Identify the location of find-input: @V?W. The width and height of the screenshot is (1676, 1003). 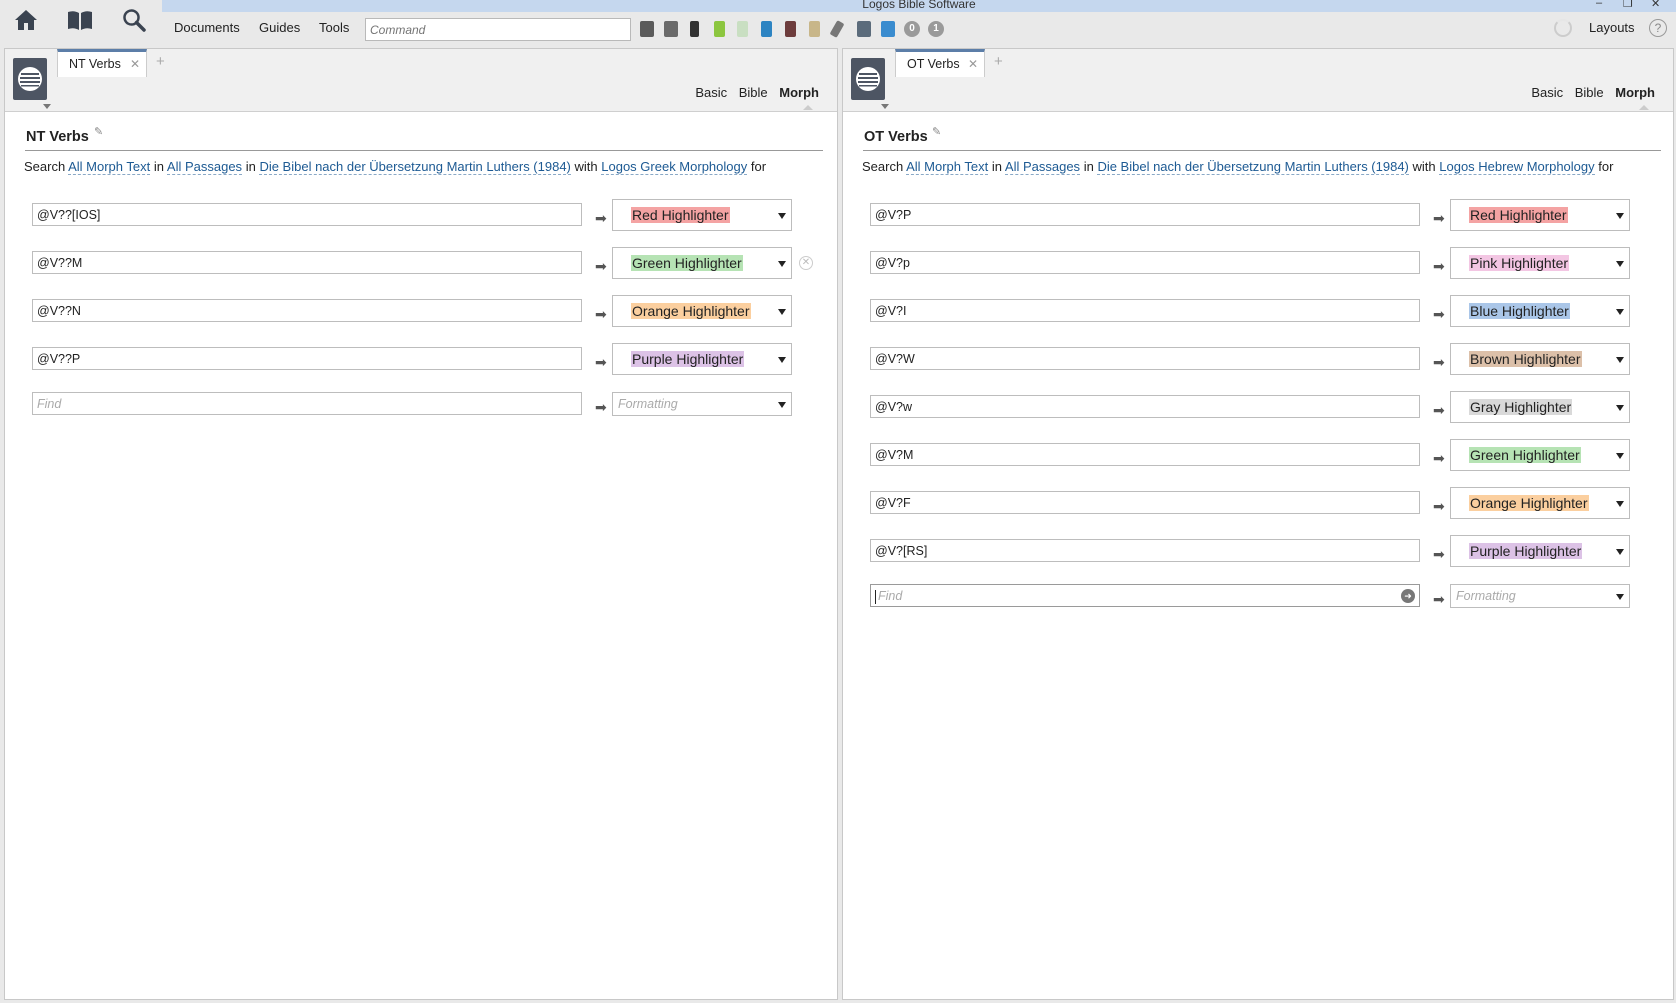
(1145, 358).